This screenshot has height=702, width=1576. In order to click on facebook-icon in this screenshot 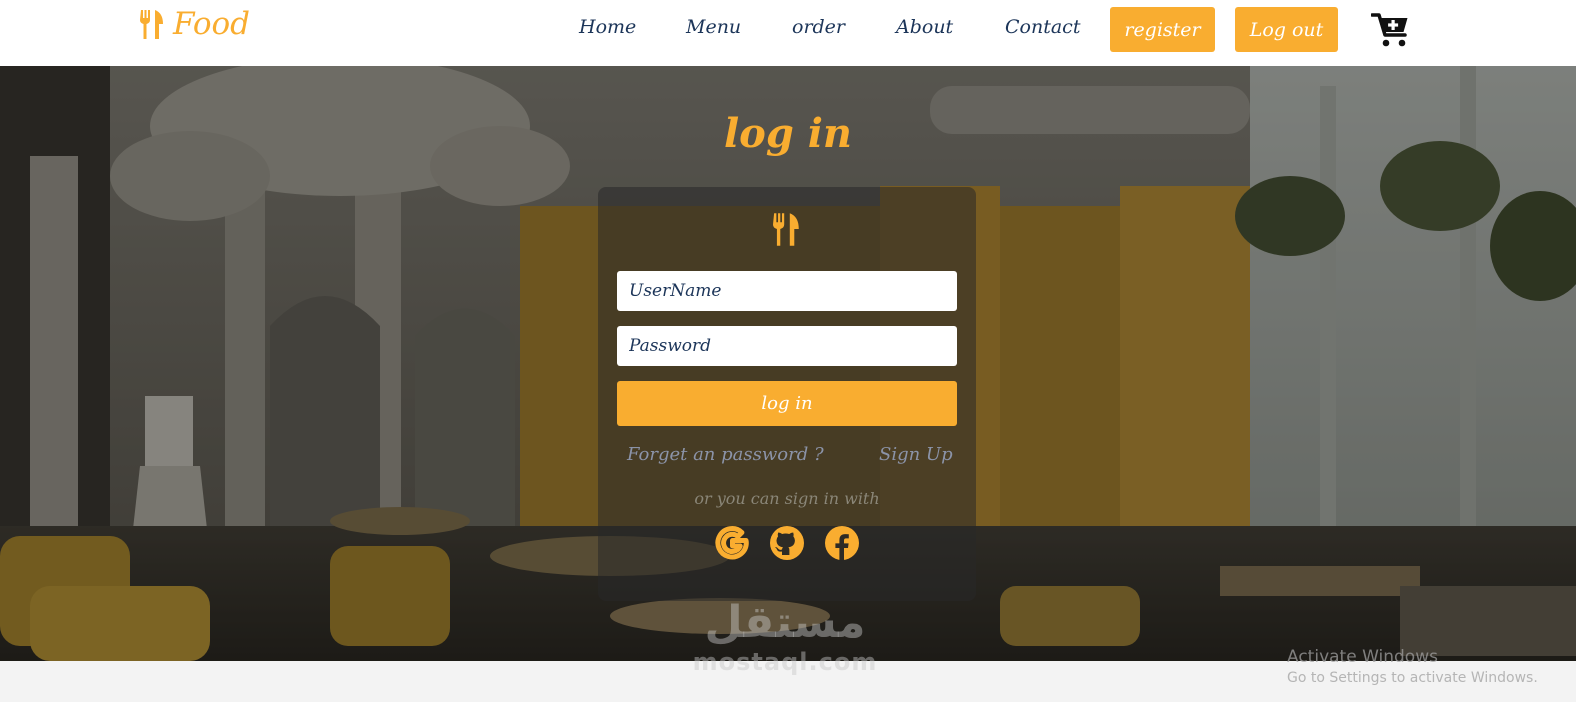, I will do `click(842, 543)`.